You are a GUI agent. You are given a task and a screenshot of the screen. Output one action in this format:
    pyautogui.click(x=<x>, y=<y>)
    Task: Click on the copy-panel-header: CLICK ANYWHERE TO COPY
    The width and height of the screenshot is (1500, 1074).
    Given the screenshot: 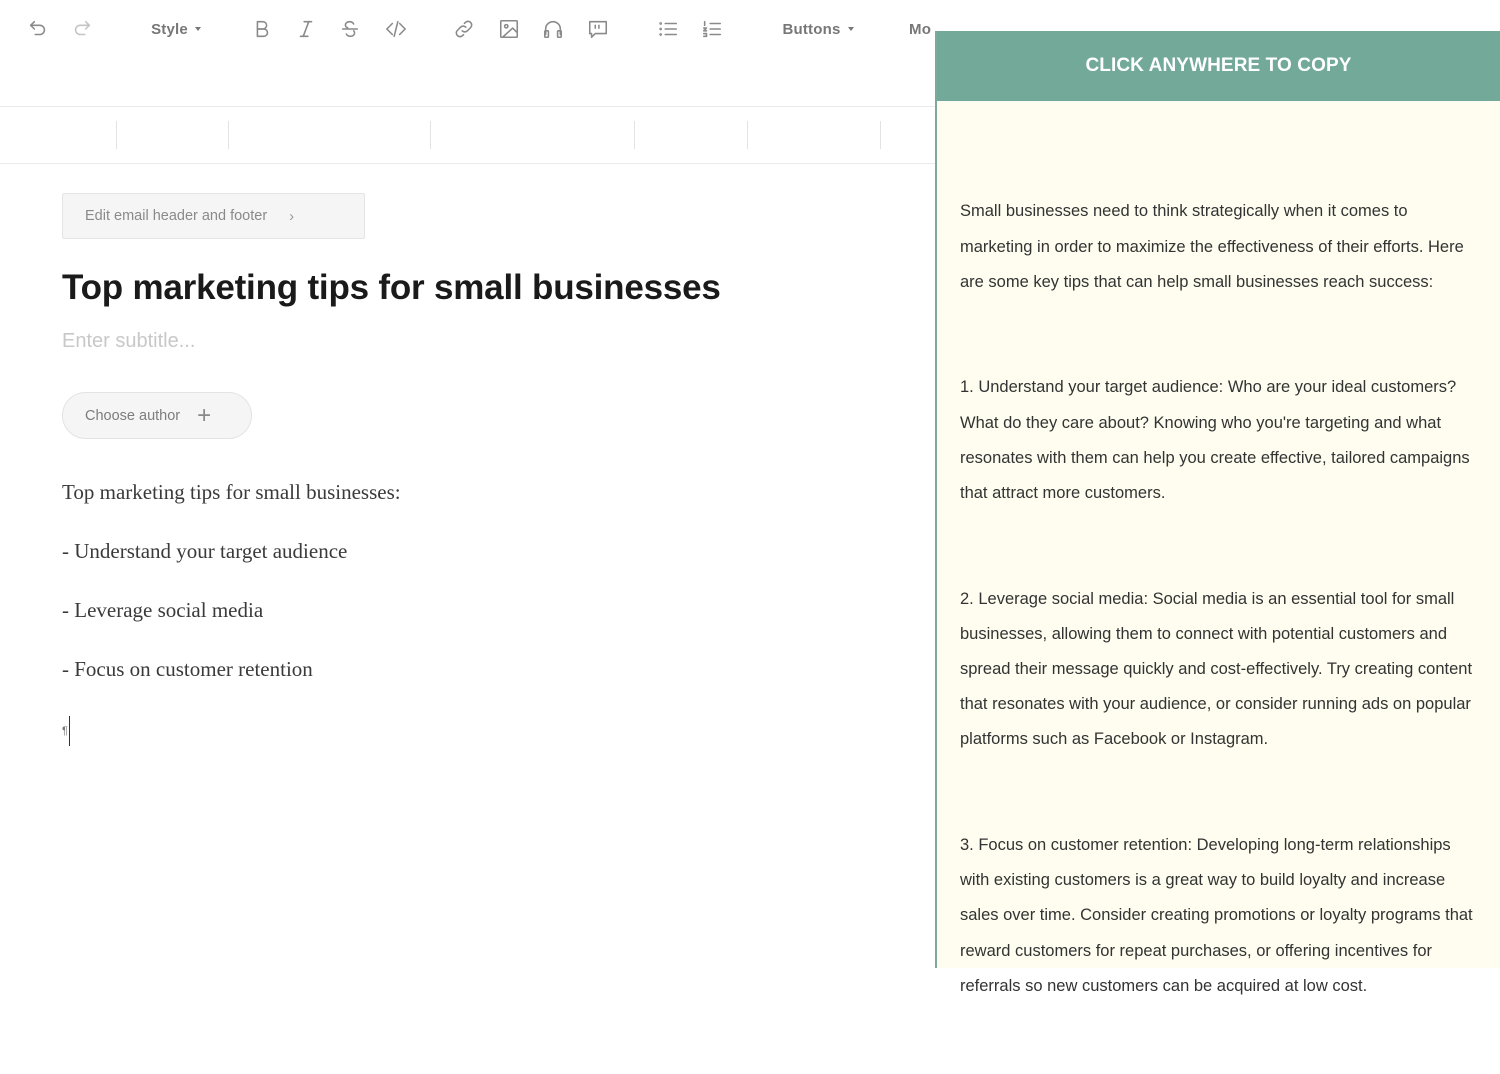 What is the action you would take?
    pyautogui.click(x=1218, y=66)
    